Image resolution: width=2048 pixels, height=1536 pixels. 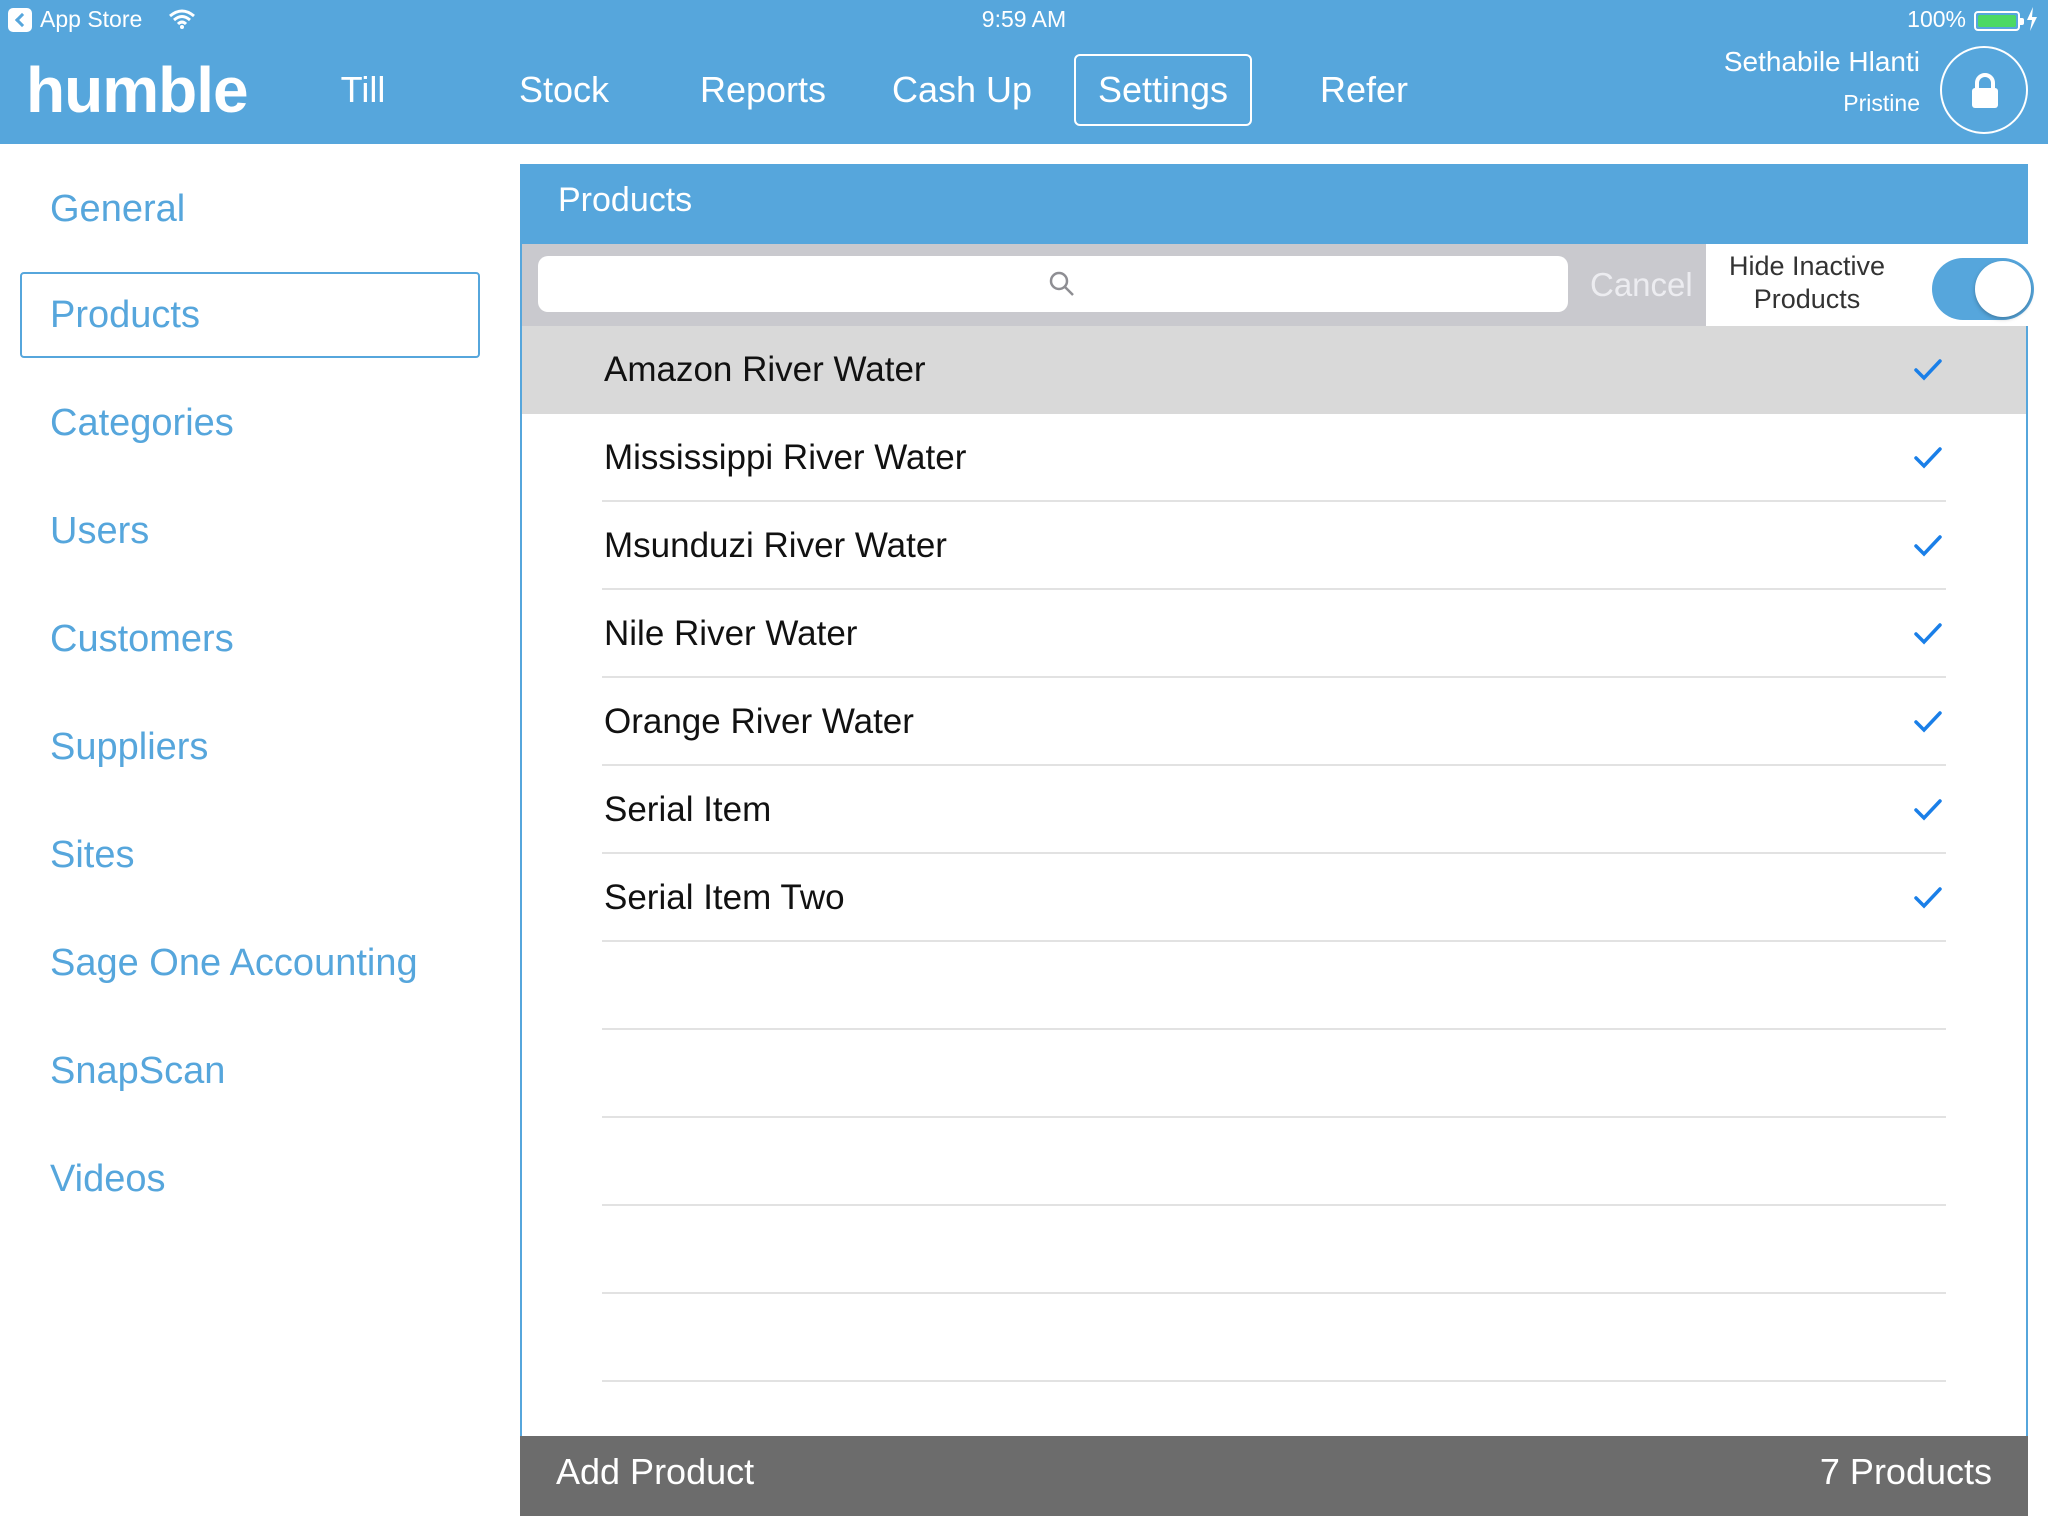 What do you see at coordinates (655, 1472) in the screenshot?
I see `add-product-button: Add Product` at bounding box center [655, 1472].